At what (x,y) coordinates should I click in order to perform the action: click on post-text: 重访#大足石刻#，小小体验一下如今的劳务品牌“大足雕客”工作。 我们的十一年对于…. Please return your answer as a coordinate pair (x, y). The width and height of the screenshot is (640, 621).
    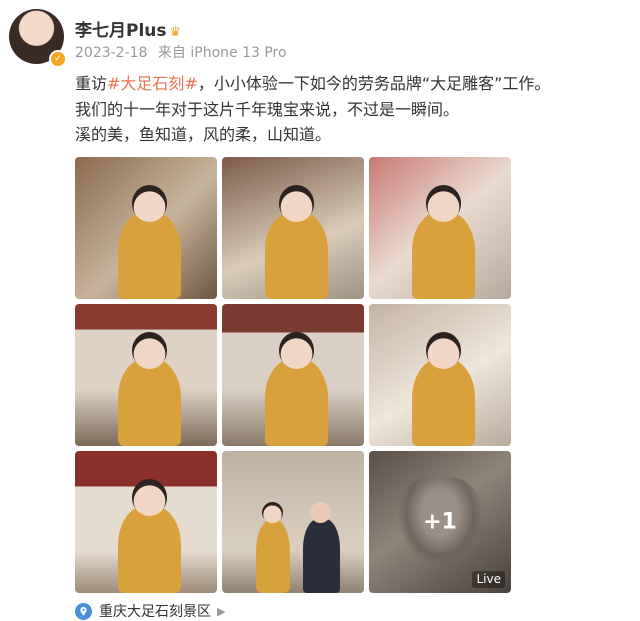
    Looking at the image, I should click on (350, 109).